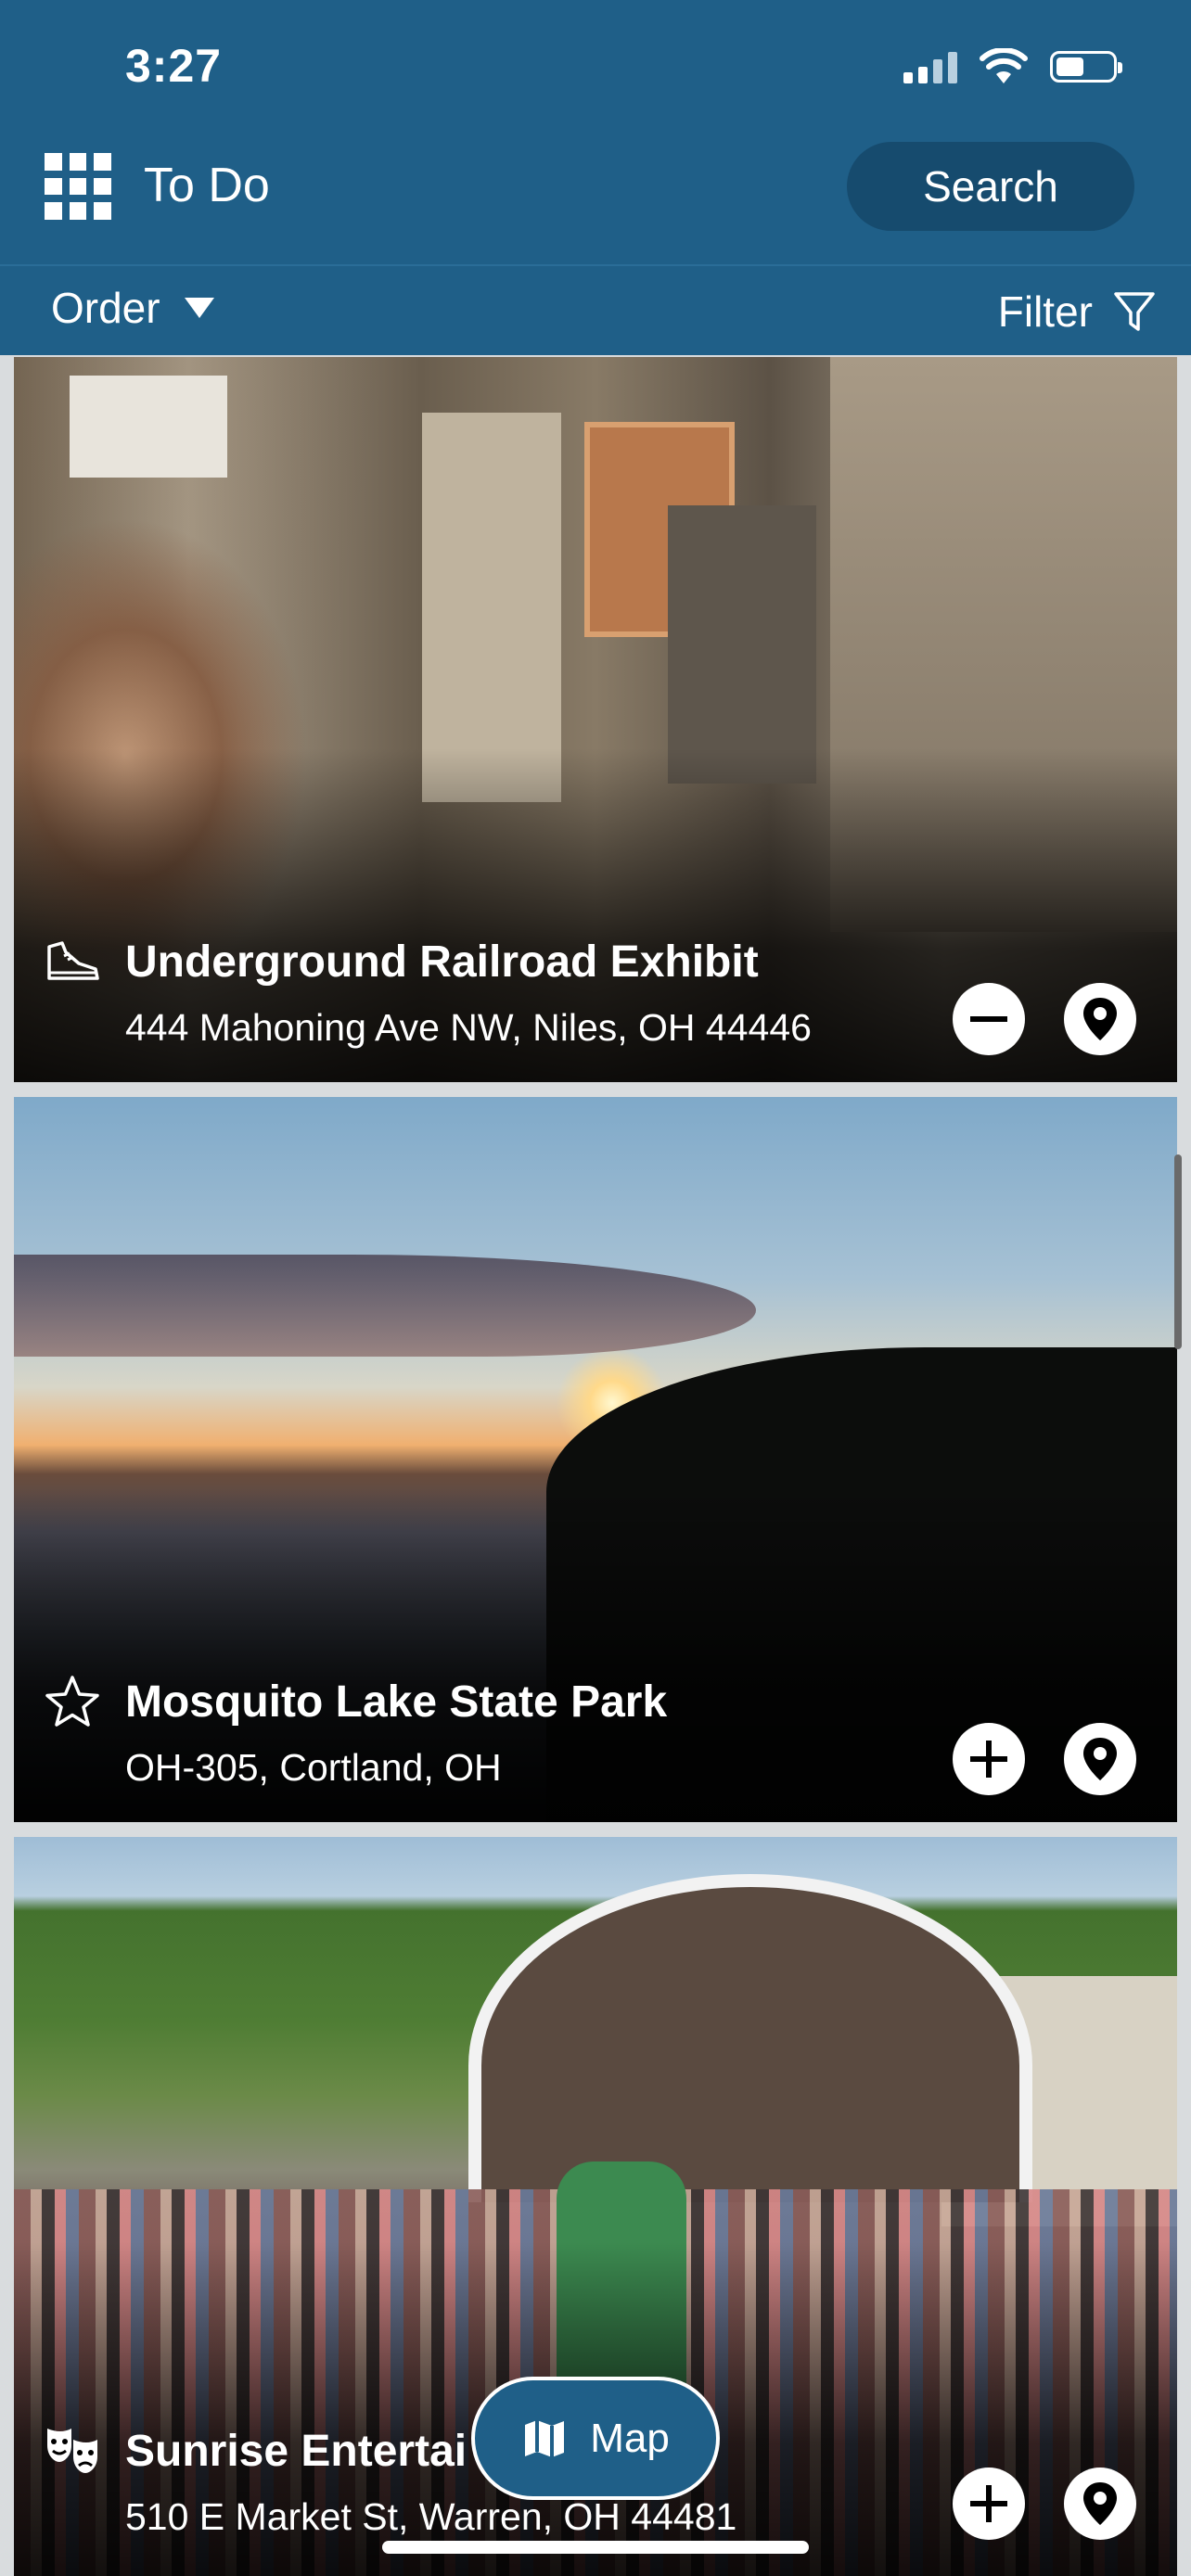 The height and width of the screenshot is (2576, 1191). I want to click on order-label: Order, so click(105, 308).